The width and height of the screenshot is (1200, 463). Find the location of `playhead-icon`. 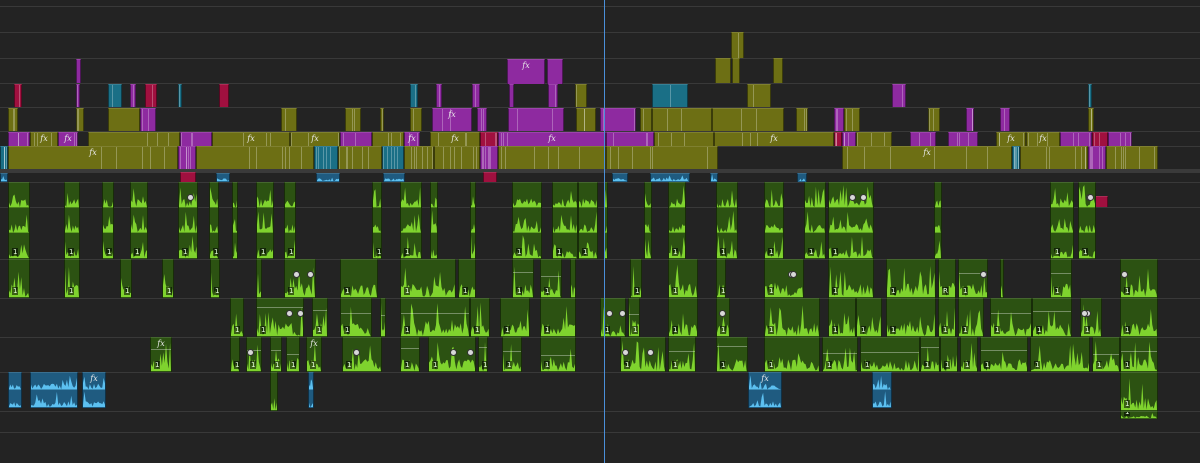

playhead-icon is located at coordinates (604, 231).